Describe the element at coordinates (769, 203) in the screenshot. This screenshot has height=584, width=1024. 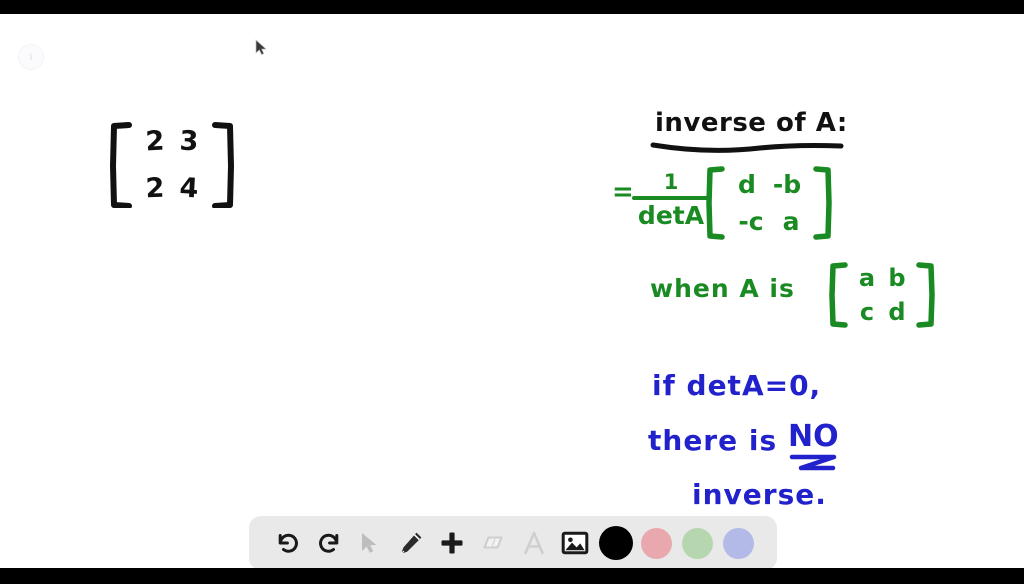
I see `inverse-formula-matrix: d -b -c a` at that location.